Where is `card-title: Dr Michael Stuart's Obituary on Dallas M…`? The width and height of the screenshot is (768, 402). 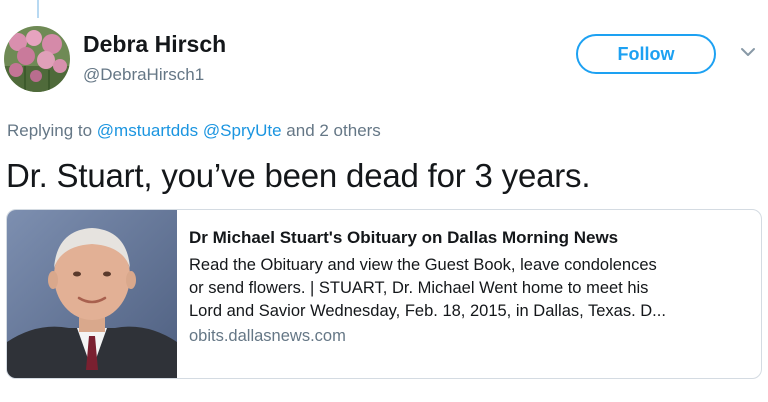
card-title: Dr Michael Stuart's Obituary on Dallas M… is located at coordinates (469, 238).